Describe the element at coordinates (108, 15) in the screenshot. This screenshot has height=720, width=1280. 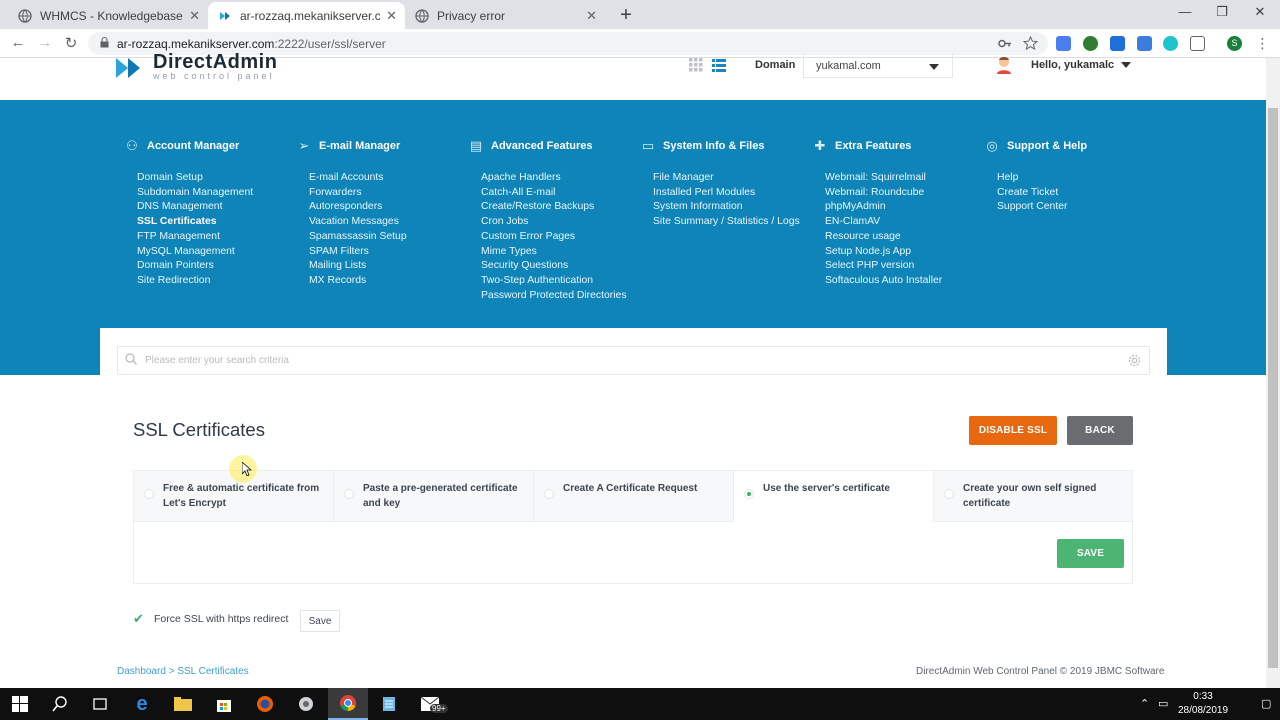
I see `tab-whmcs: WHMCS - Knowledgebase ✕` at that location.